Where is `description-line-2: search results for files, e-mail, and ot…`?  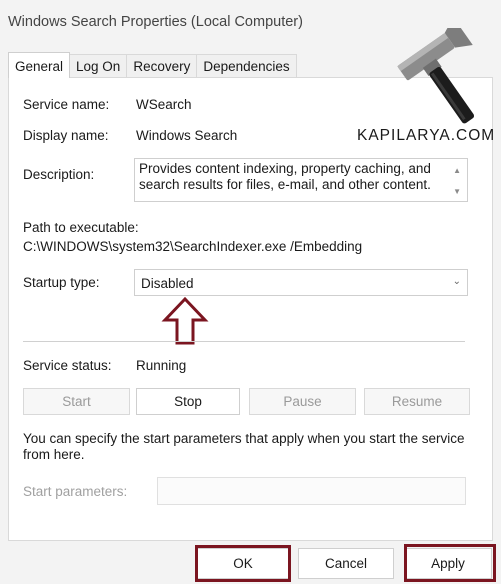
description-line-2: search results for files, e-mail, and ot… is located at coordinates (285, 184).